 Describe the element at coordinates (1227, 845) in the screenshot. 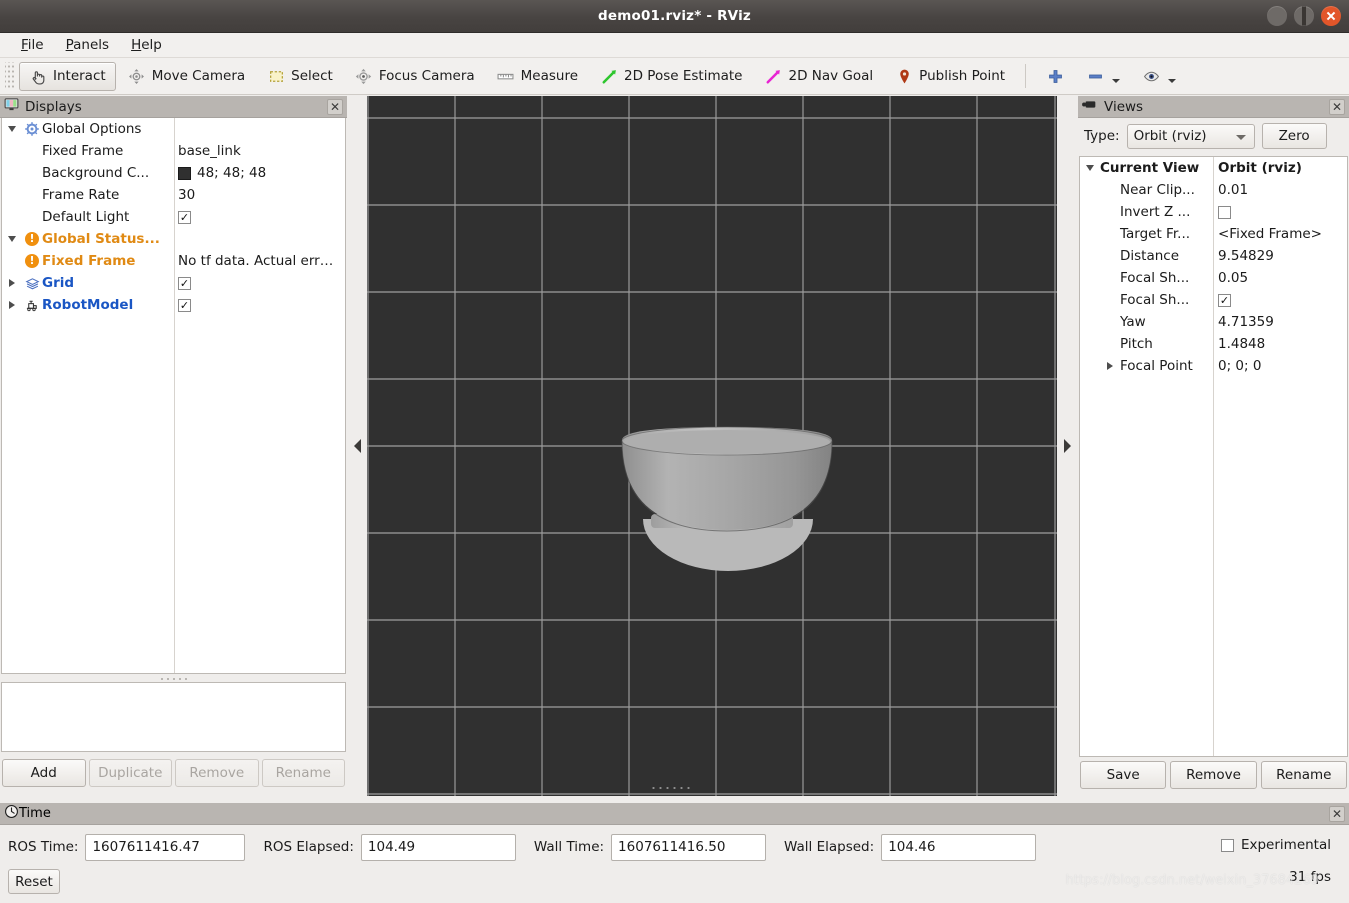

I see `checkbox-experimental` at that location.